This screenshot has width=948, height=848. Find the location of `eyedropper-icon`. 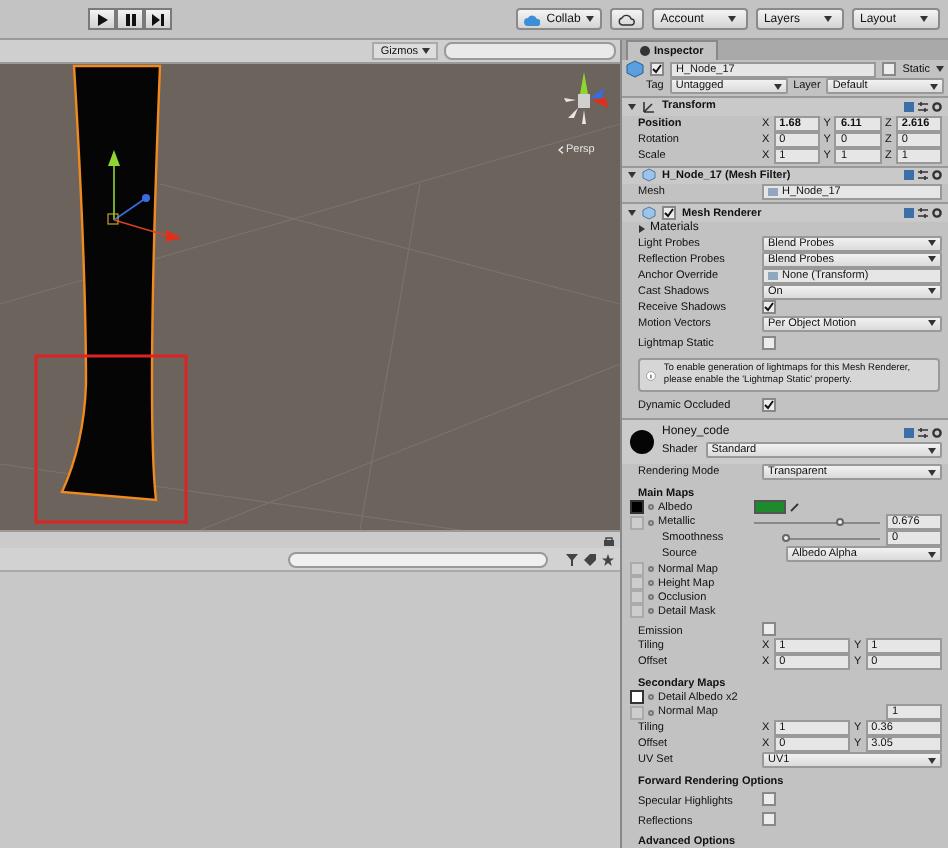

eyedropper-icon is located at coordinates (795, 507).